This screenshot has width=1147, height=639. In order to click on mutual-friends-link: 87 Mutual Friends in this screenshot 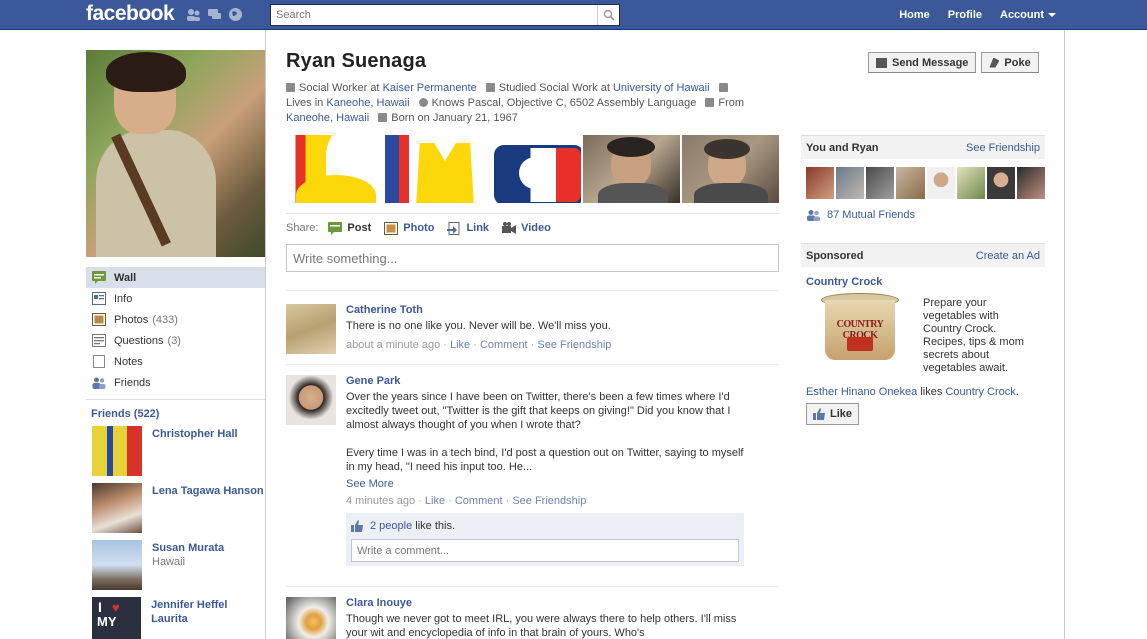, I will do `click(925, 215)`.